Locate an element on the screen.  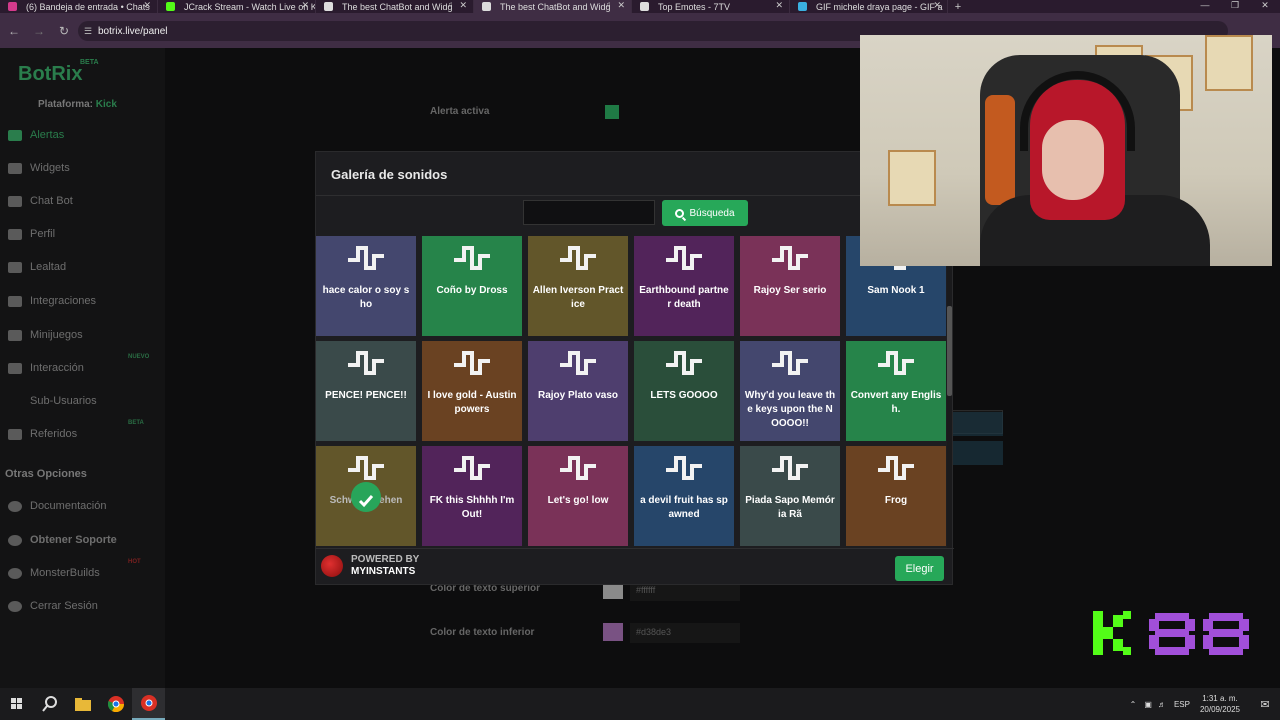
alert-icon is located at coordinates (15, 135).